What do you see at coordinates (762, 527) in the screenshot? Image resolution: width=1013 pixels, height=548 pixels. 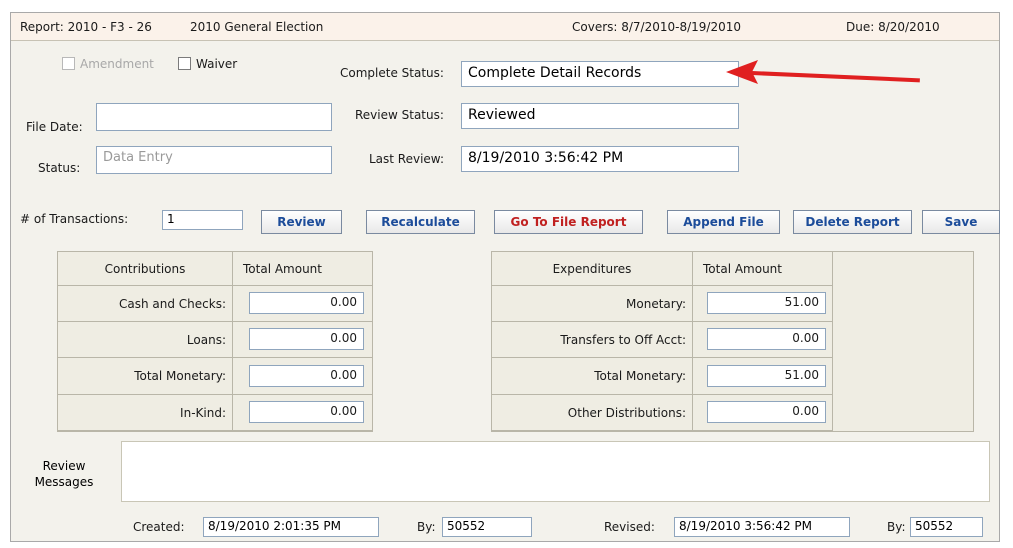 I see `revised-field: 8/19/2010 3:56:42 PM` at bounding box center [762, 527].